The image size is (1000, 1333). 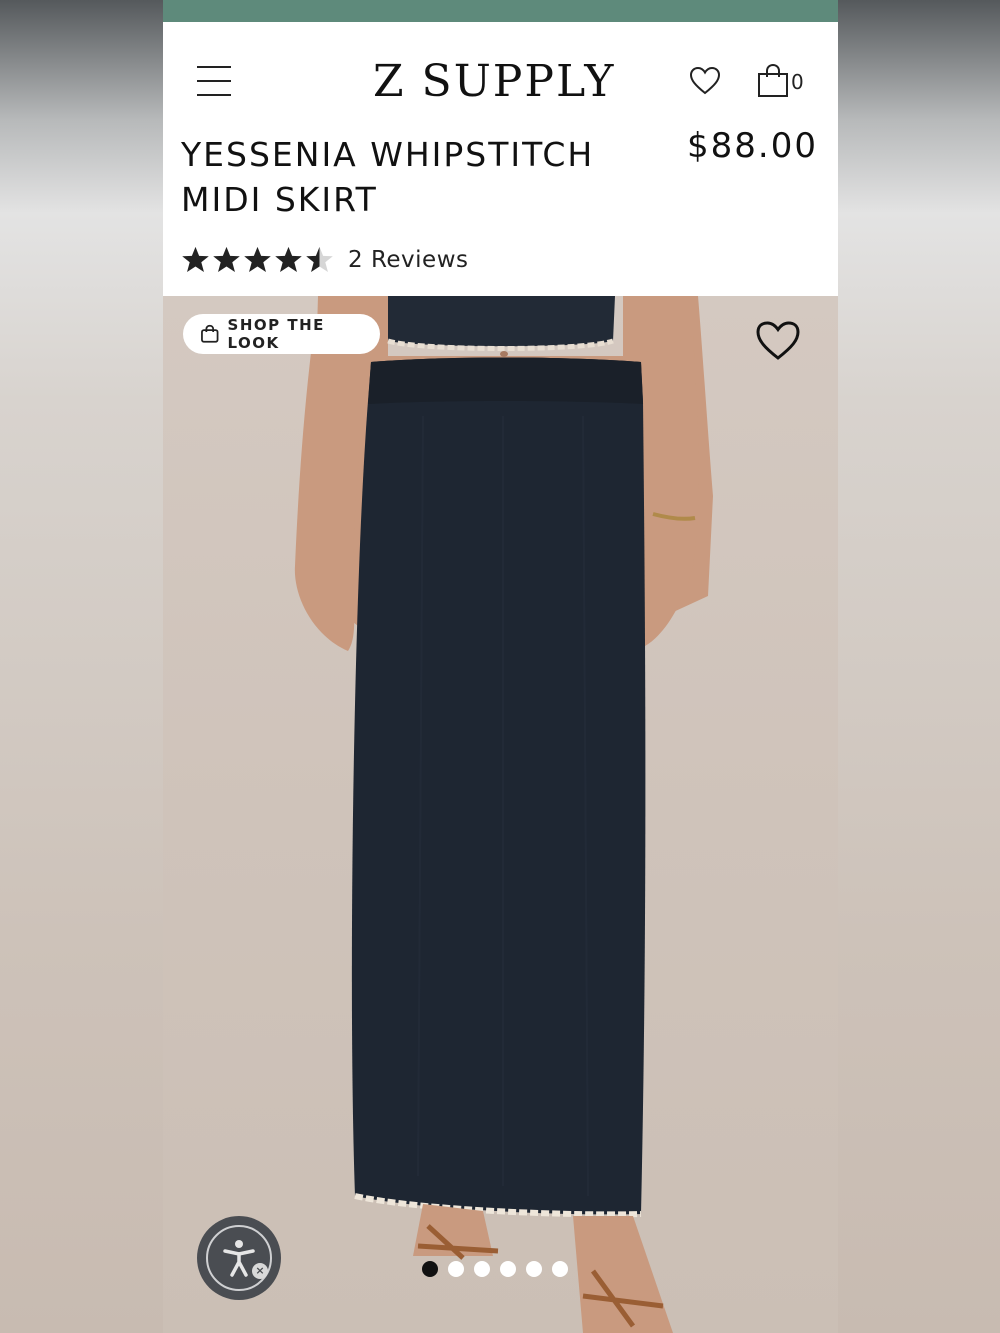 I want to click on accessibility-button: ×, so click(x=239, y=1258).